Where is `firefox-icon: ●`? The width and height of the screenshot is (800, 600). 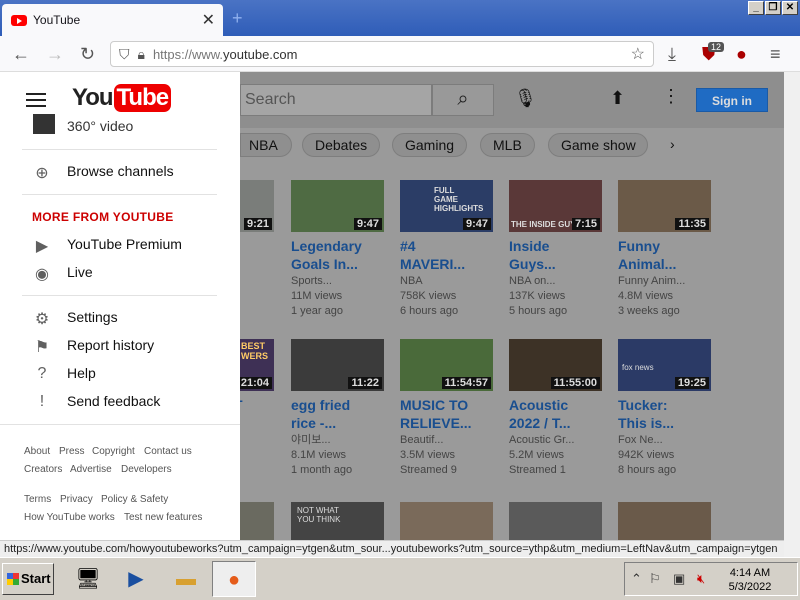 firefox-icon: ● is located at coordinates (234, 579).